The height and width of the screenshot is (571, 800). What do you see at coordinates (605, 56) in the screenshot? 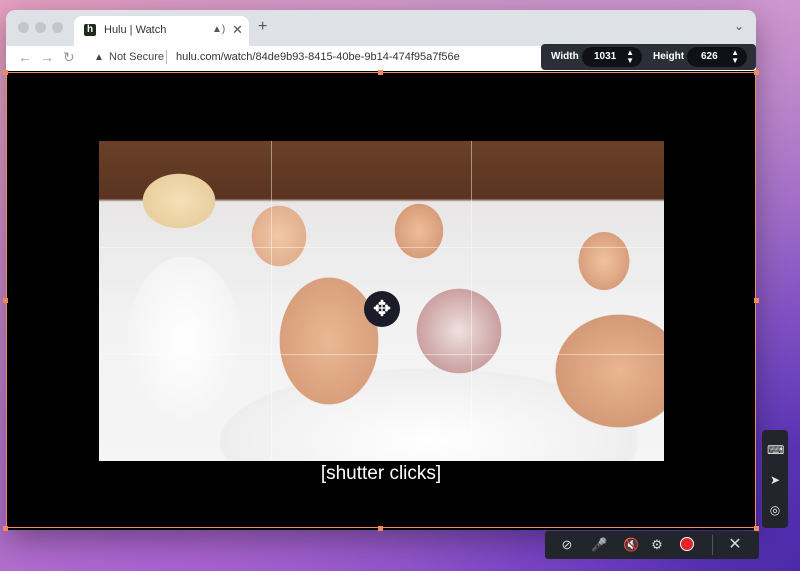
I see `width-value: 1031` at bounding box center [605, 56].